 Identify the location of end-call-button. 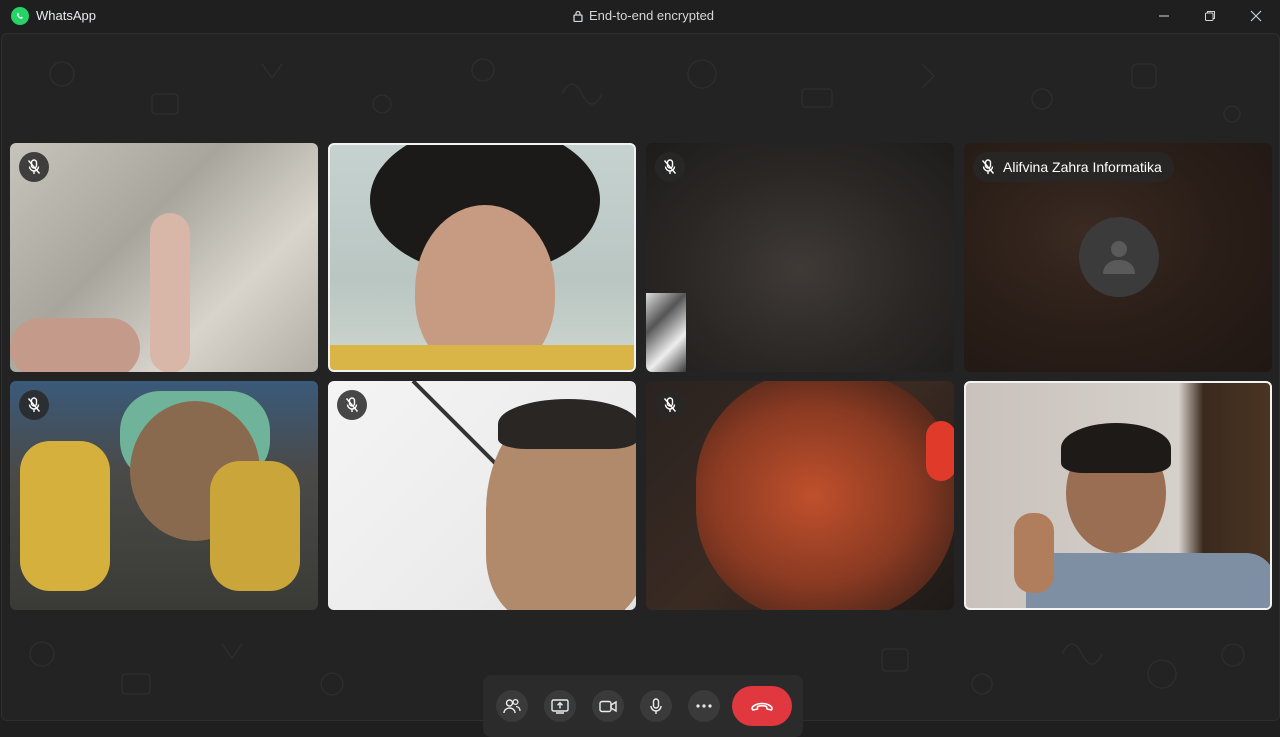
(762, 706).